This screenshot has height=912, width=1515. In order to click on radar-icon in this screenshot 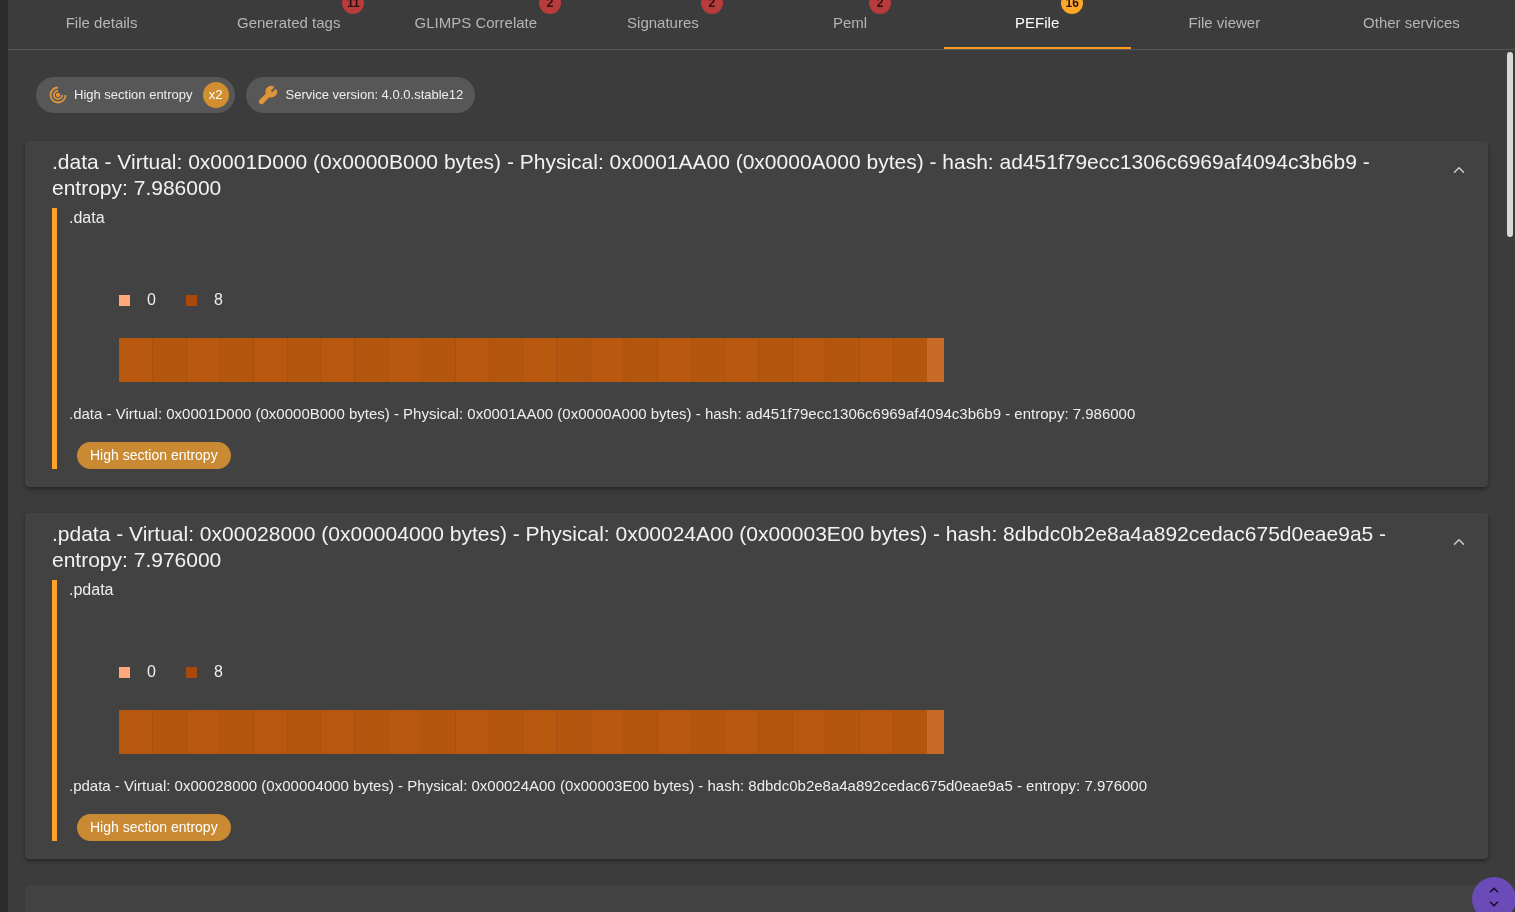, I will do `click(58, 95)`.